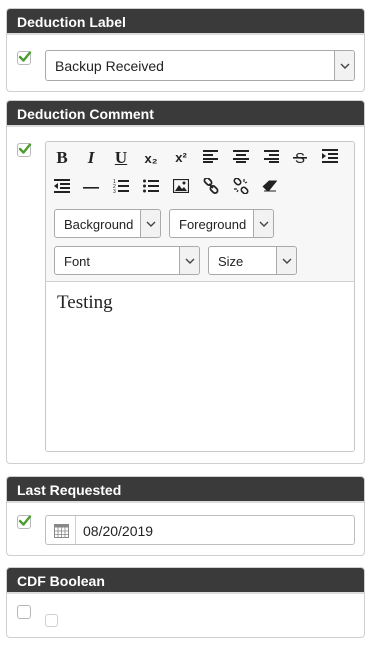  What do you see at coordinates (121, 188) in the screenshot?
I see `ordered-list-icon: 123` at bounding box center [121, 188].